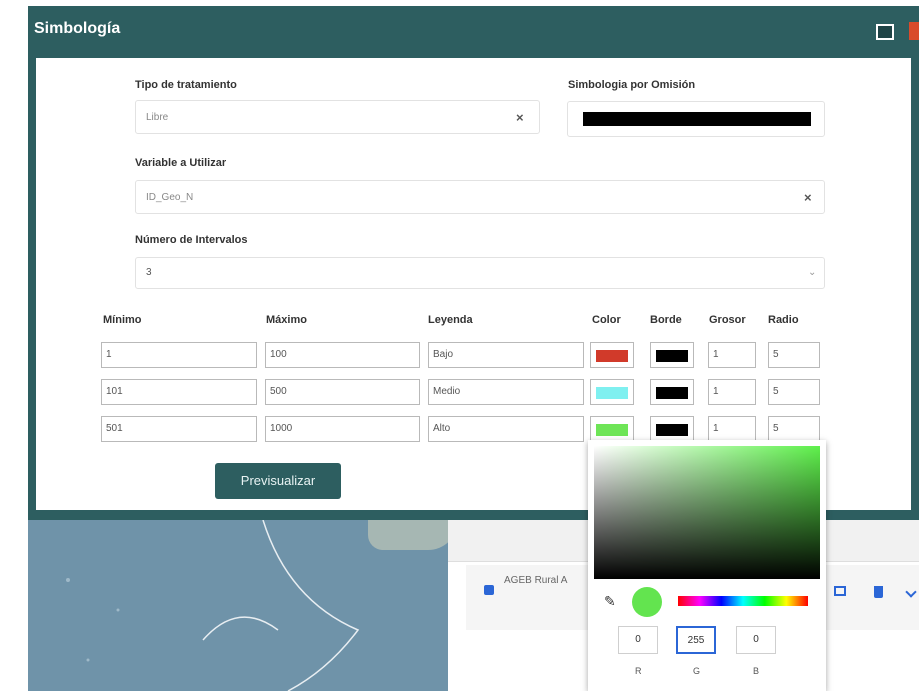 This screenshot has width=919, height=691. I want to click on dialog-frame-right, so click(915, 288).